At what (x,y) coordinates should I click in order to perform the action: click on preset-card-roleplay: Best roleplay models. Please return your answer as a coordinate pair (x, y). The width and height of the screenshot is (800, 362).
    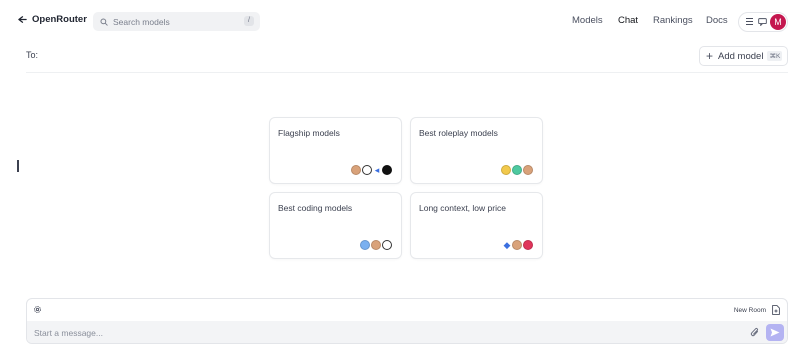
    Looking at the image, I should click on (476, 150).